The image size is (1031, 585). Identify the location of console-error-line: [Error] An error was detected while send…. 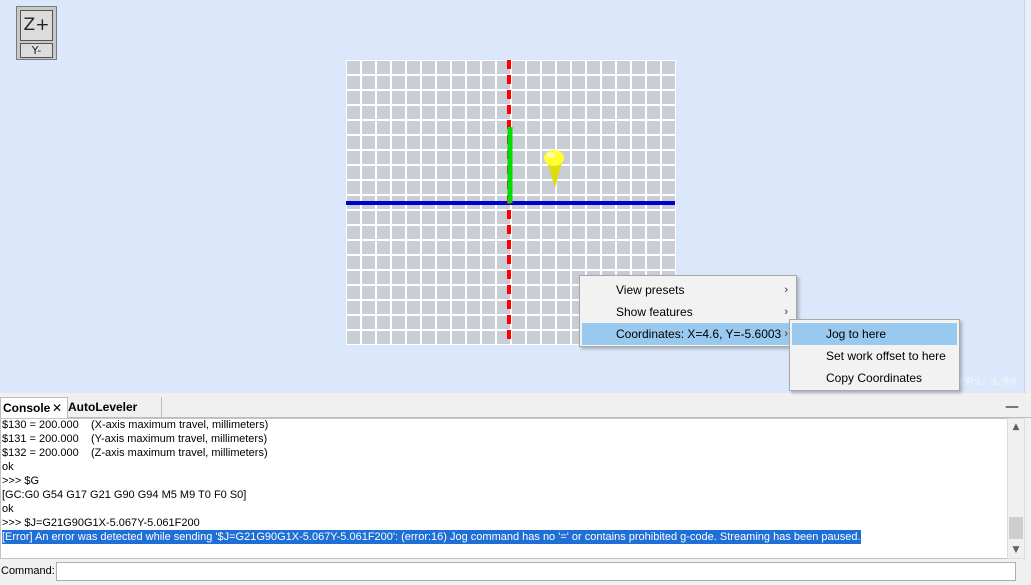
(431, 537).